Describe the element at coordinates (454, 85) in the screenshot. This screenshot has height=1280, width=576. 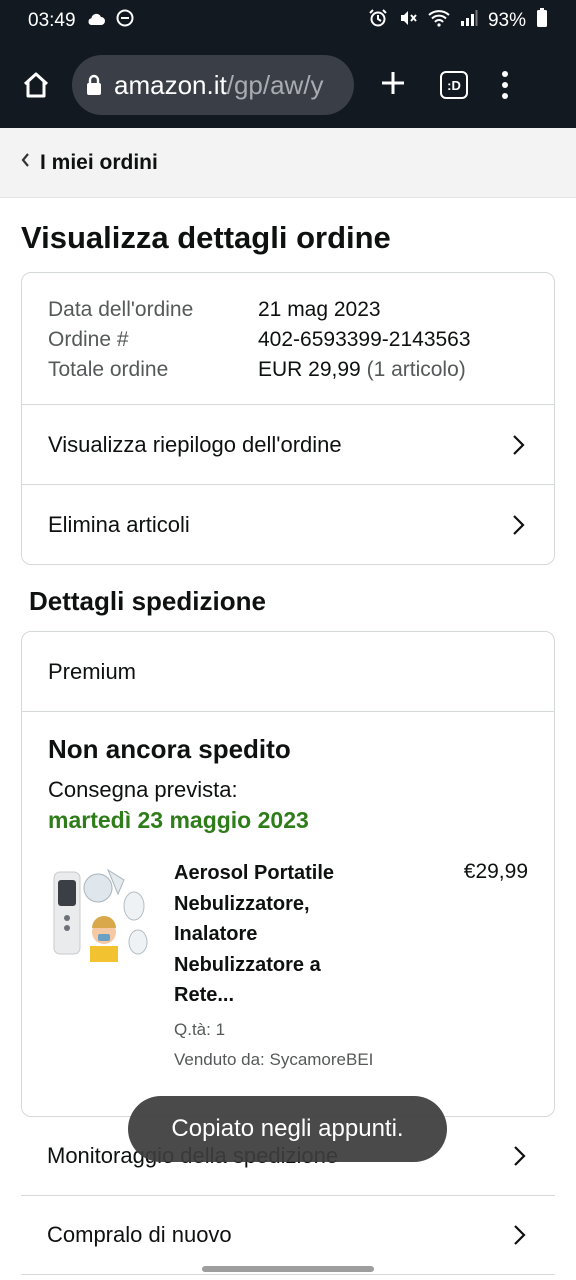
I see `tab-switcher-button: :D` at that location.